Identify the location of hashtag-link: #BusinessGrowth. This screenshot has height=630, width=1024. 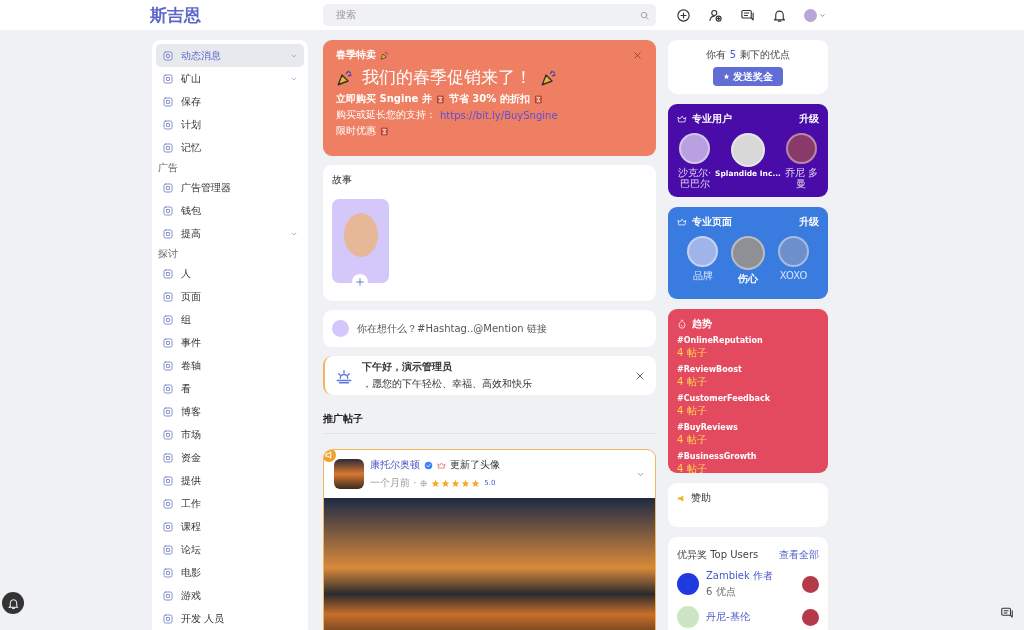
(748, 456).